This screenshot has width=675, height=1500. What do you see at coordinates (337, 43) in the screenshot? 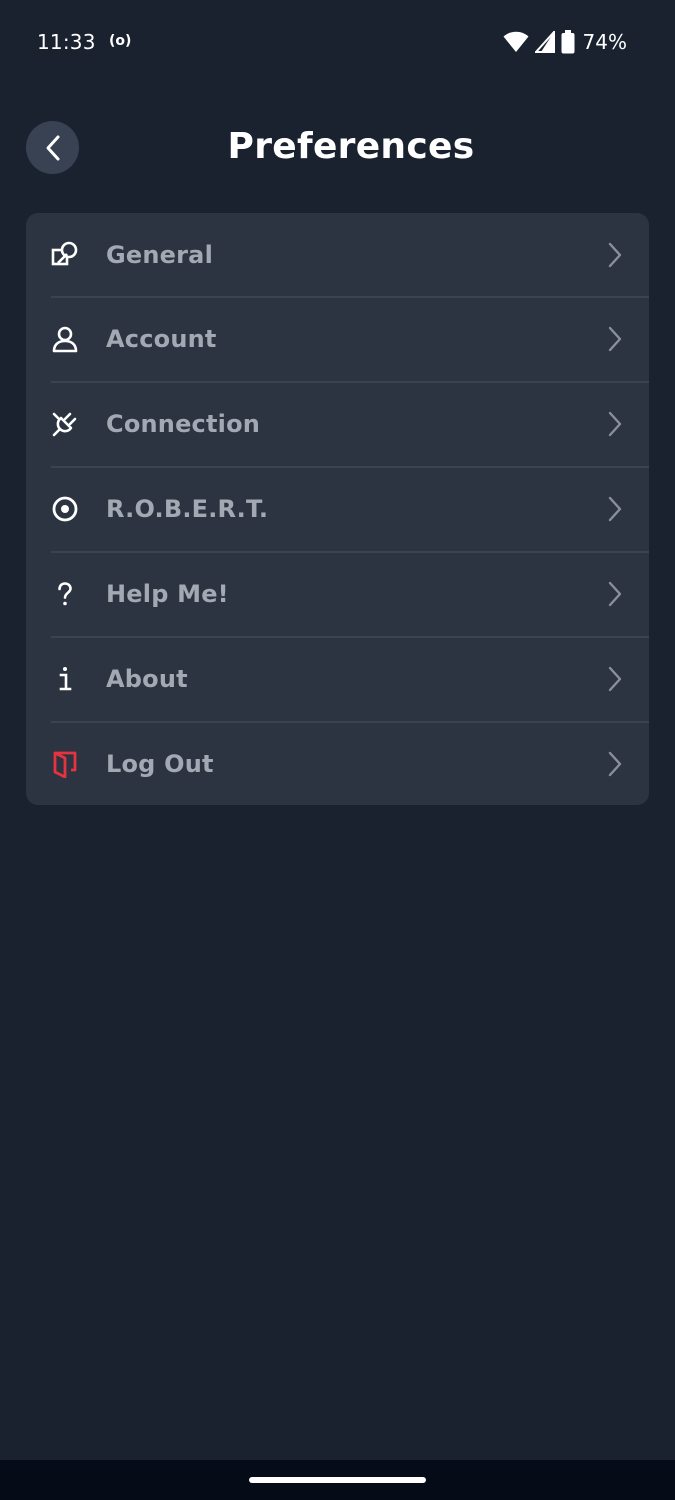
I see `status-bar: 11:33 (o) 74%` at bounding box center [337, 43].